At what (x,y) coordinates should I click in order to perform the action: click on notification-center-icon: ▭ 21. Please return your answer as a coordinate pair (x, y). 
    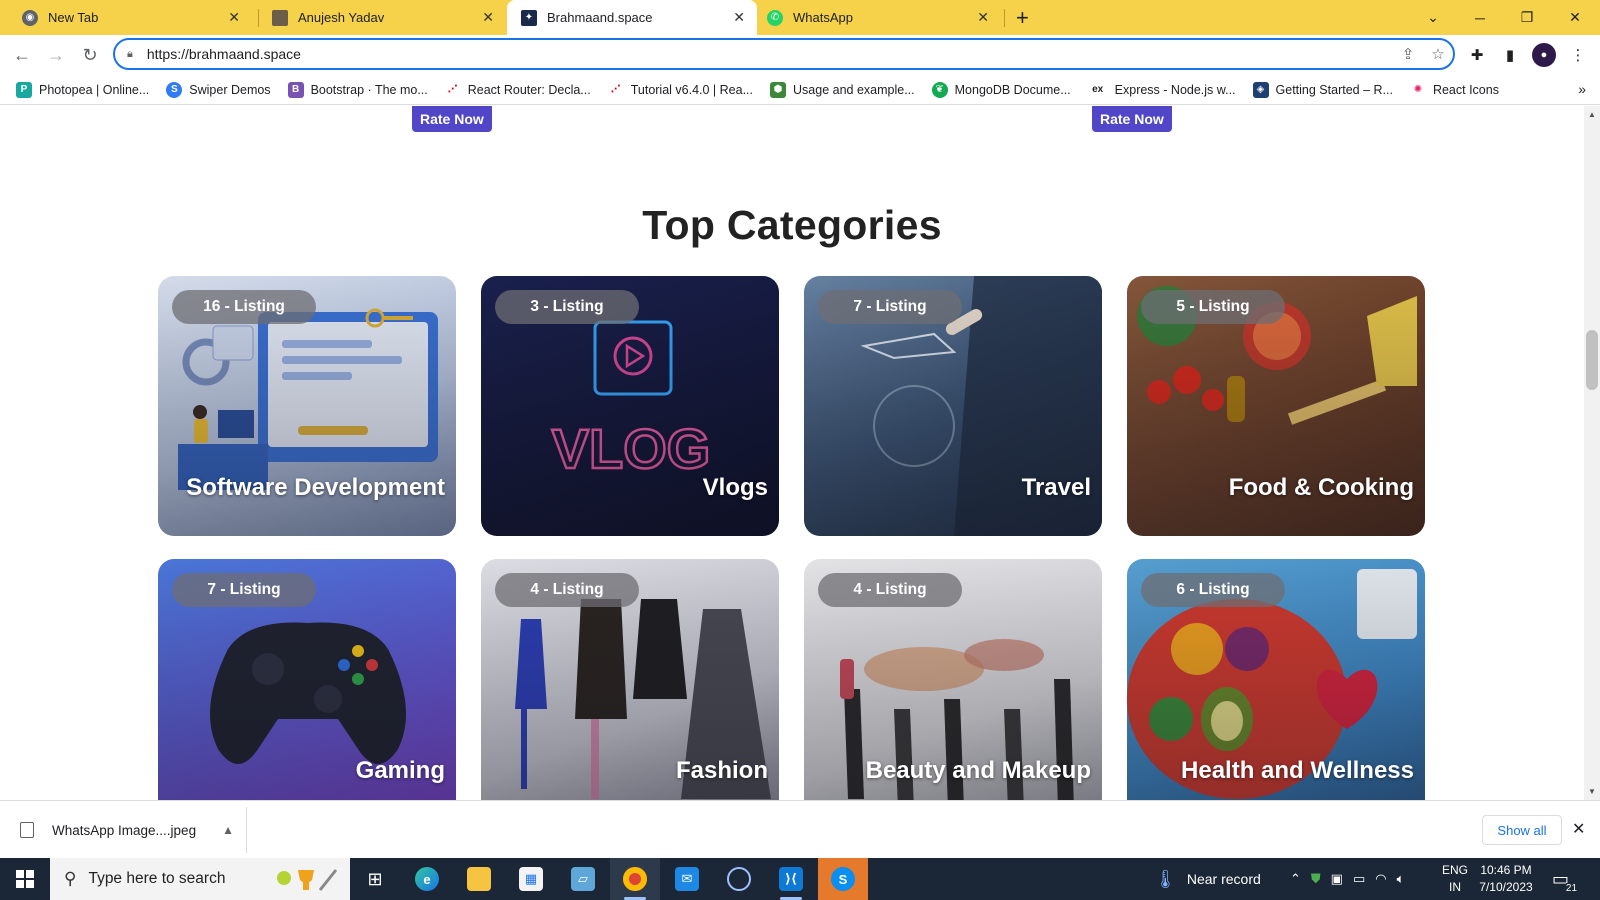
    Looking at the image, I should click on (1565, 879).